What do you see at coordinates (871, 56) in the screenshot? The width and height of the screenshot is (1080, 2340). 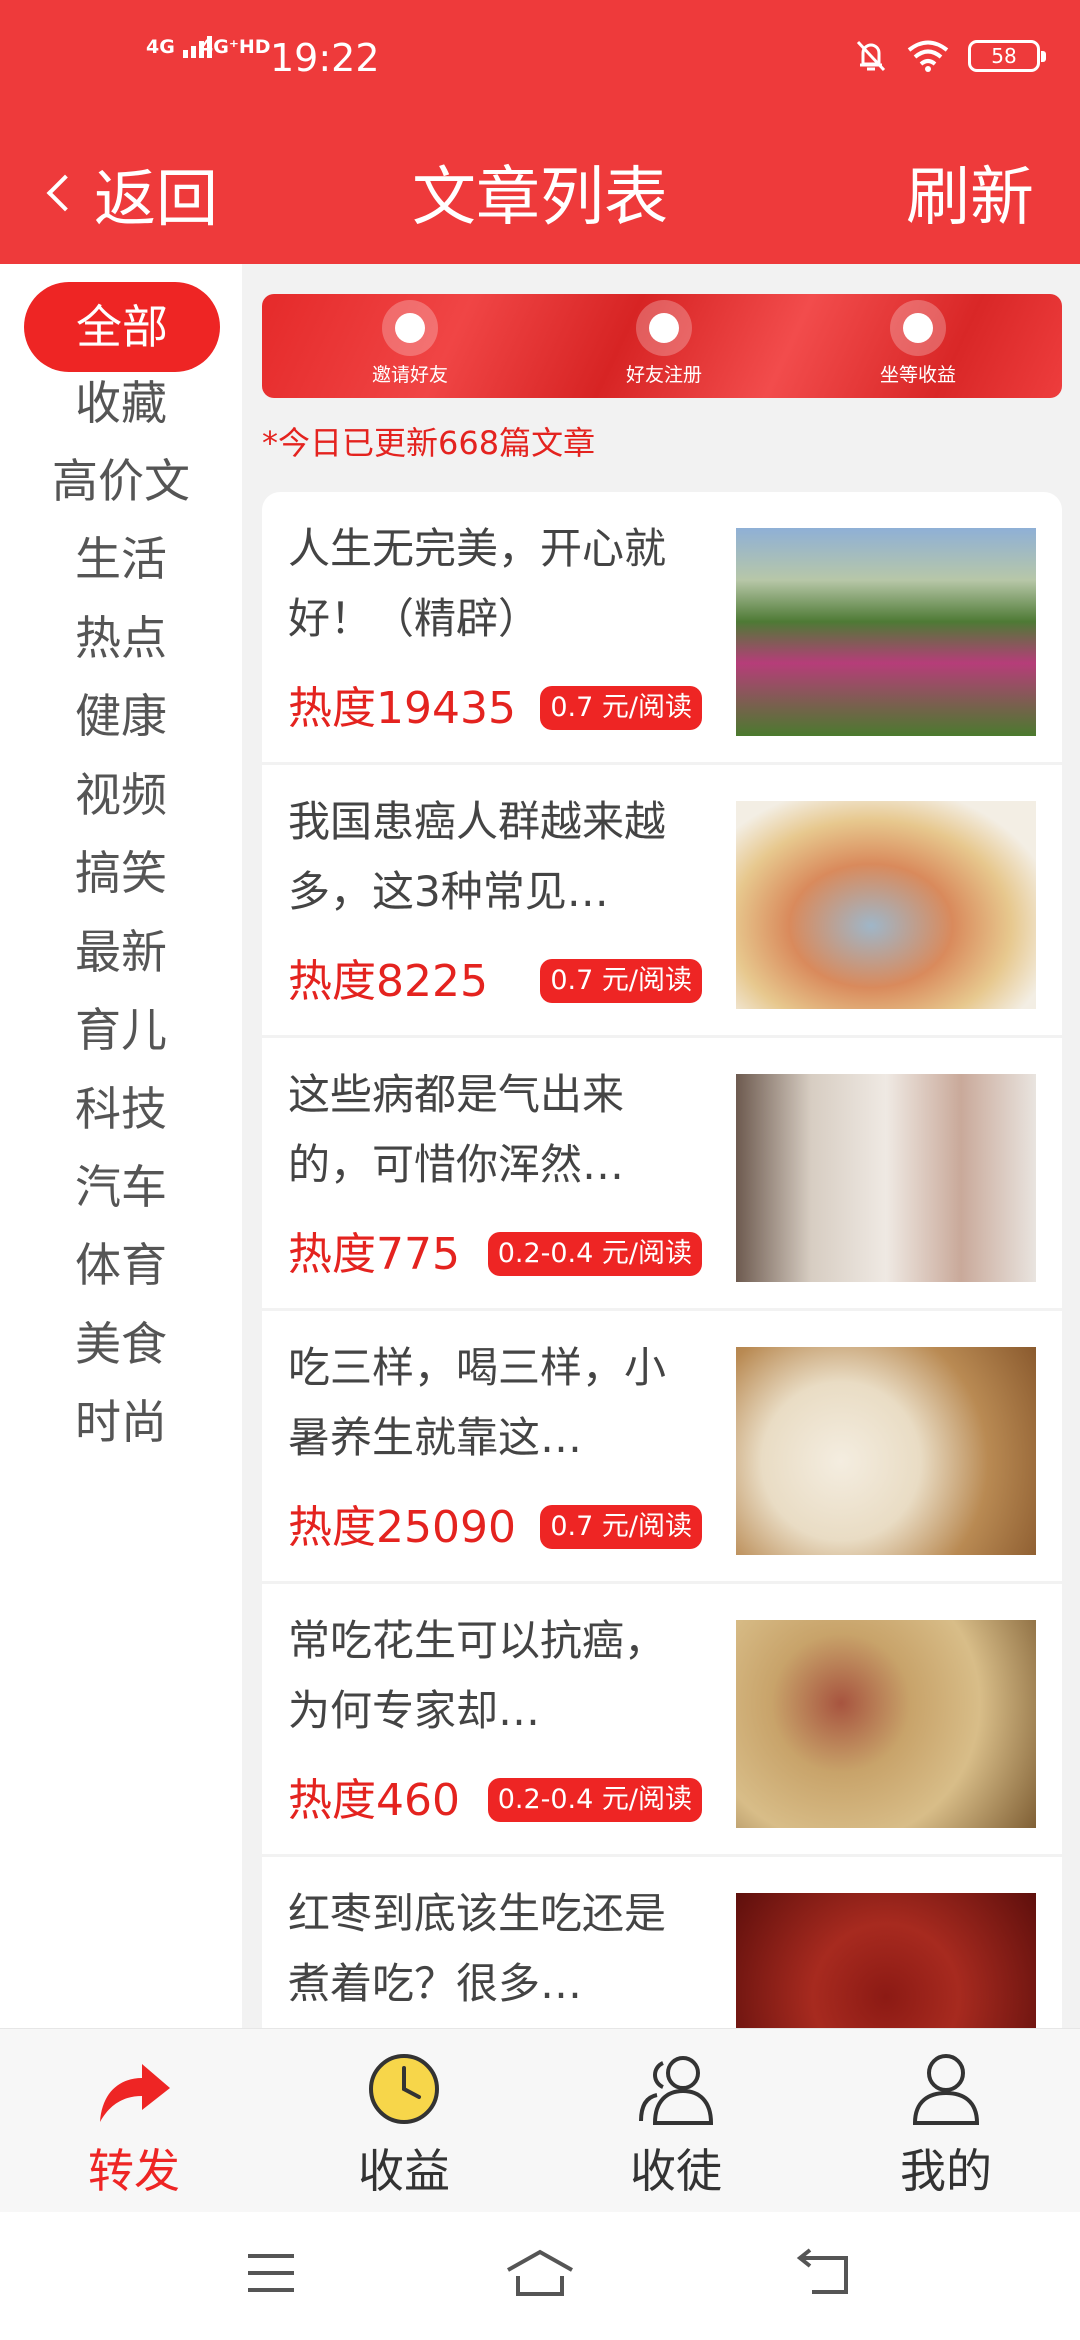 I see `mute-bell-icon` at bounding box center [871, 56].